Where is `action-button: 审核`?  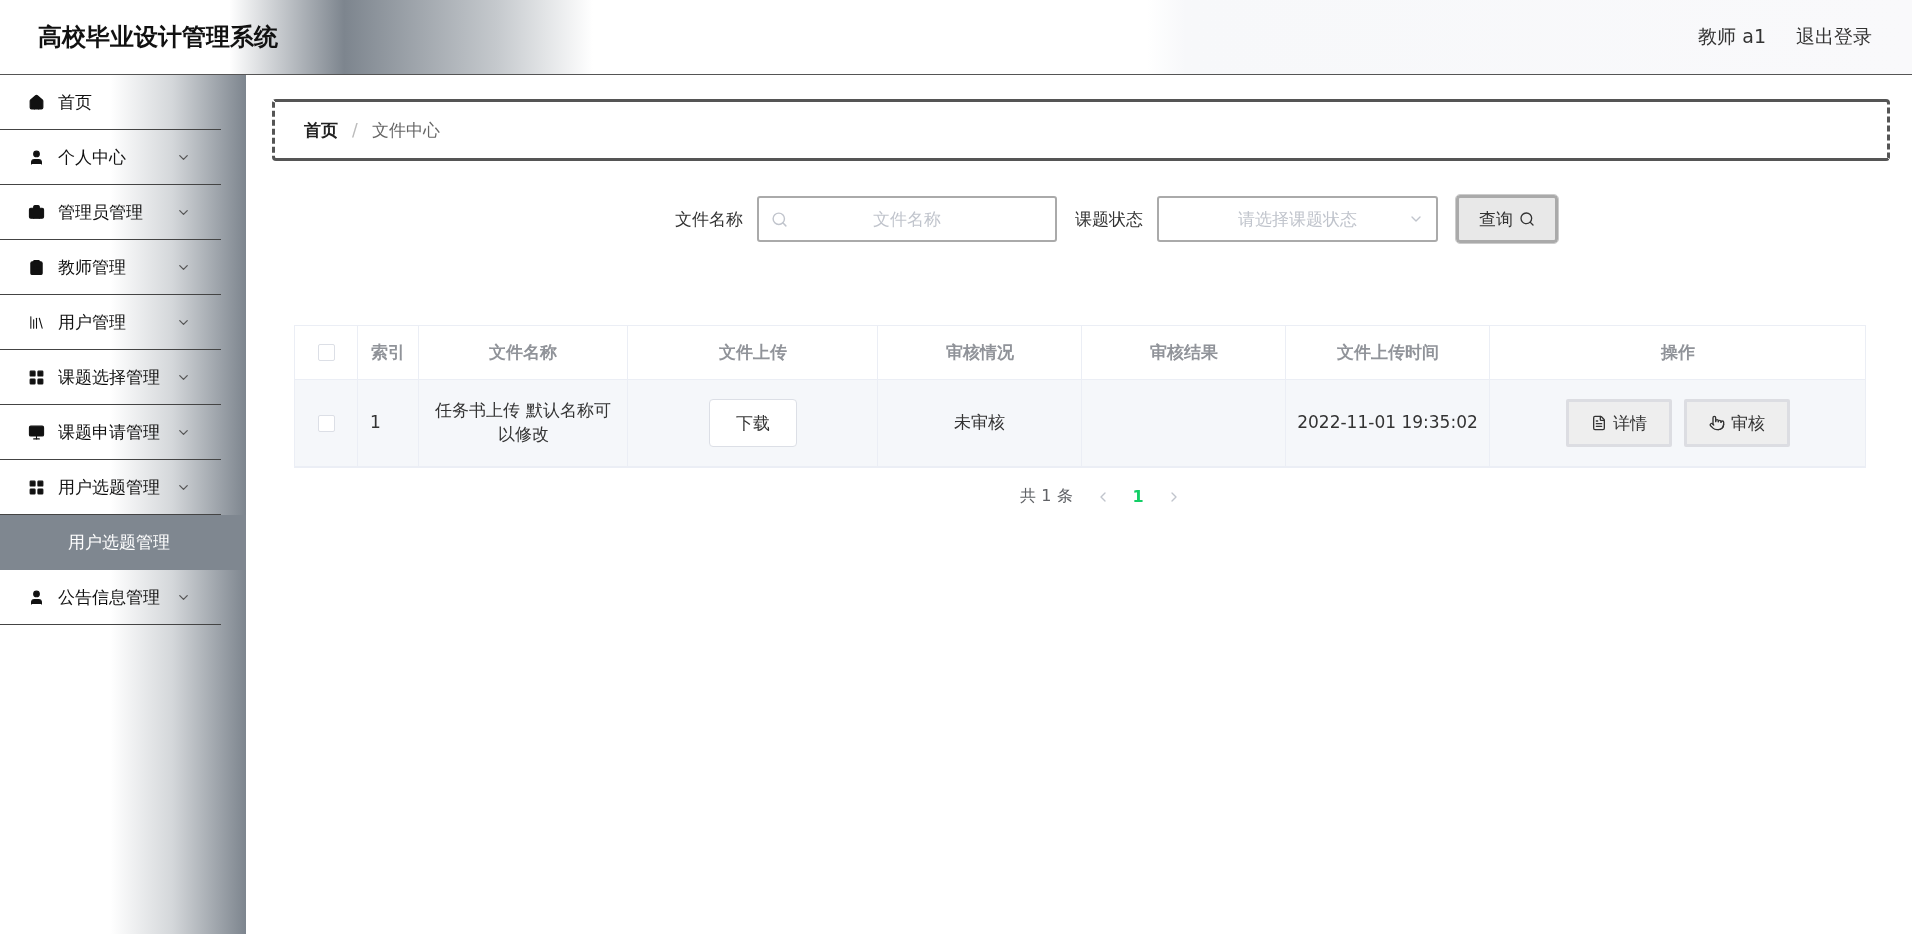 action-button: 审核 is located at coordinates (1736, 423).